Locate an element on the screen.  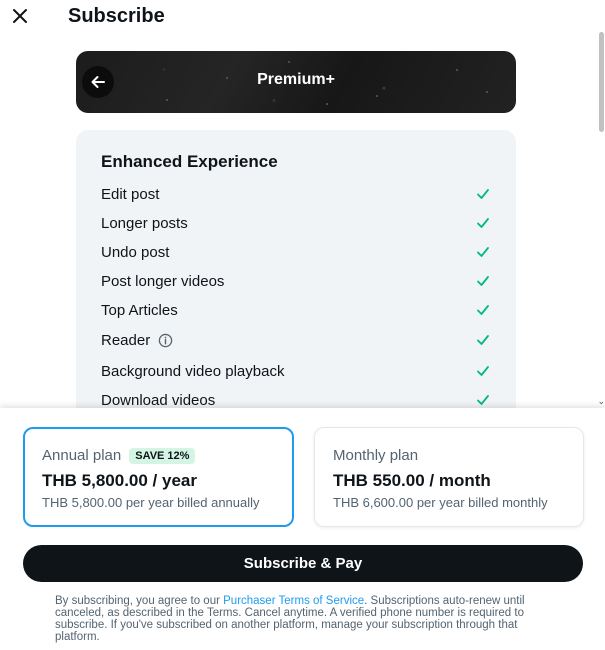
plan-billing-note: THB 5,800.00 per year billed annually is located at coordinates (151, 502).